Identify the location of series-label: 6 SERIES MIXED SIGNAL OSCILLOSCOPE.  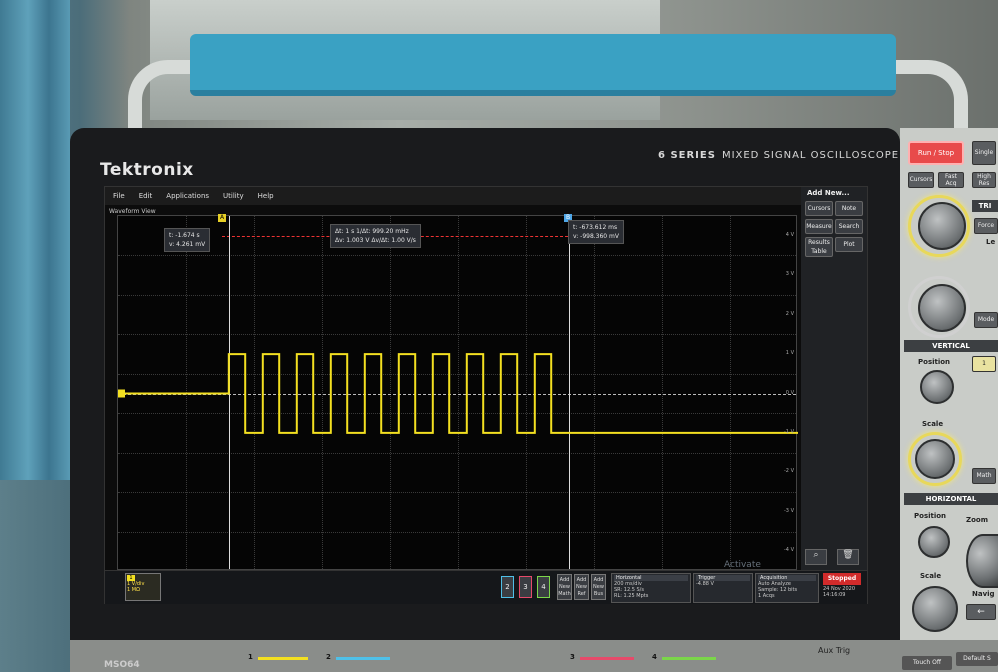
(778, 155).